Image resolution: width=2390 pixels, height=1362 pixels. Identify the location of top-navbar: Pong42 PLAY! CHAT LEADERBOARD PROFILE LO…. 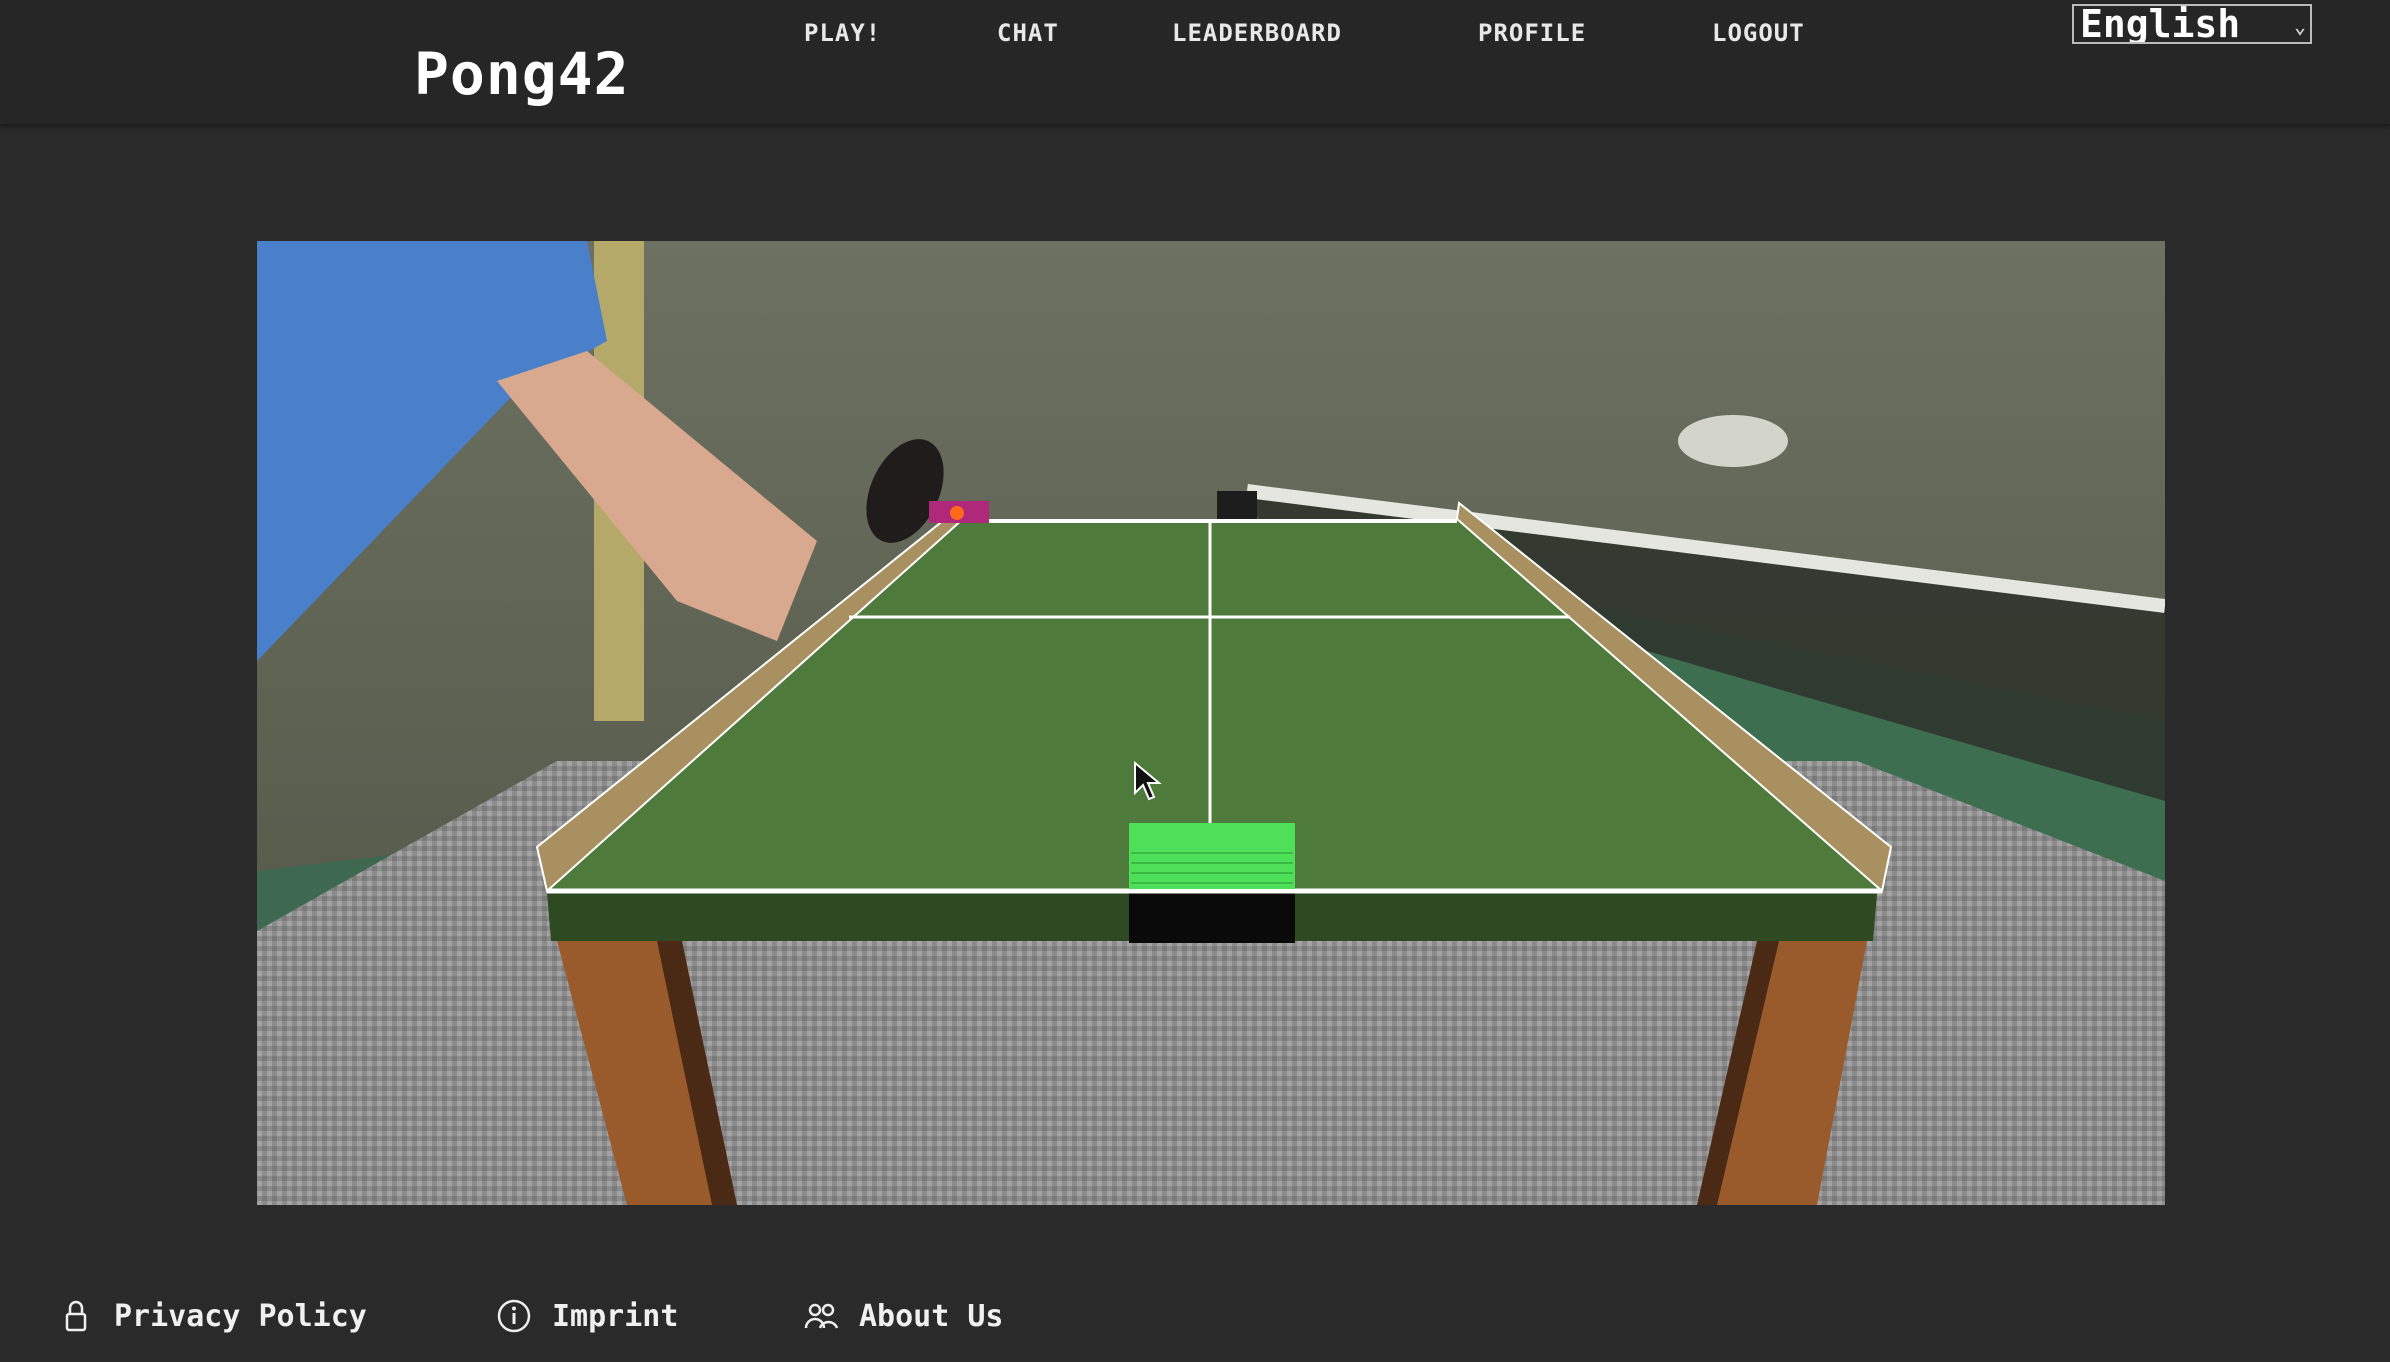
(1195, 62).